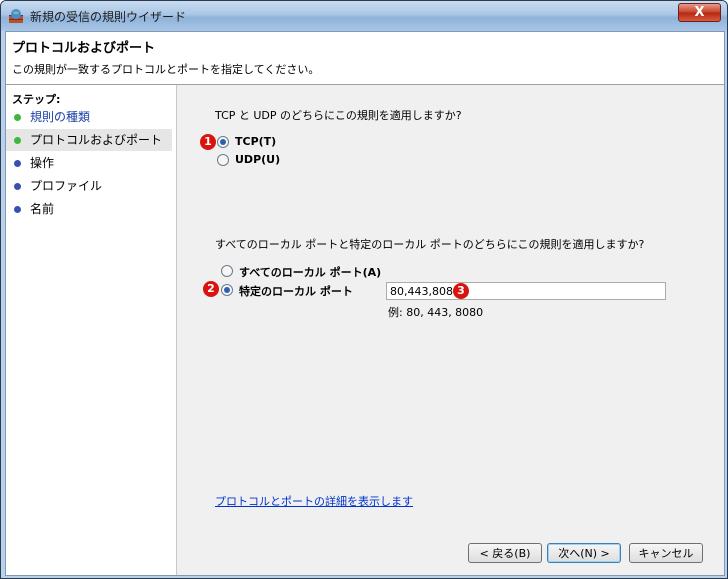 This screenshot has height=579, width=728. What do you see at coordinates (96, 140) in the screenshot?
I see `step-label: プロトコルおよびポート` at bounding box center [96, 140].